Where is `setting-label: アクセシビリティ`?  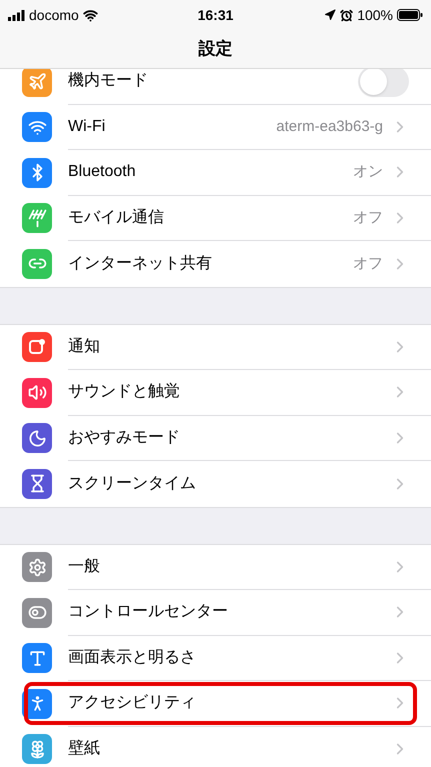 setting-label: アクセシビリティ is located at coordinates (229, 703).